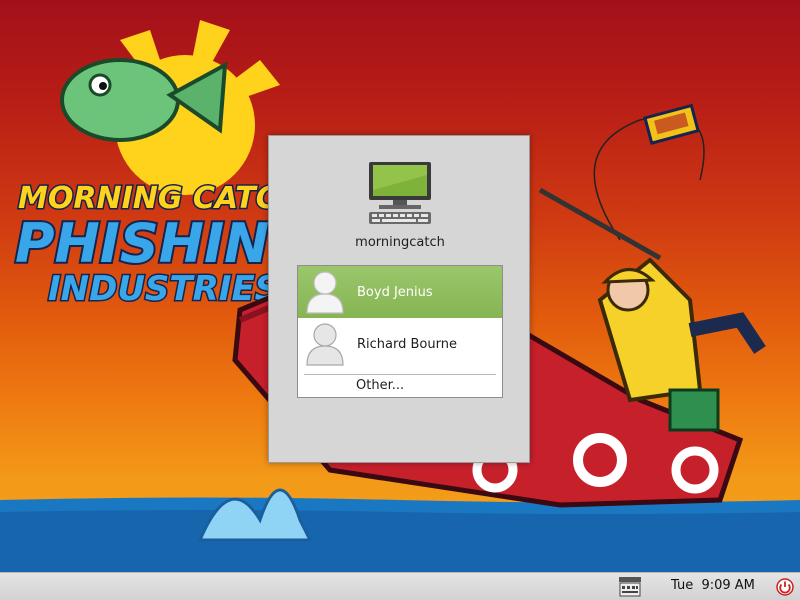 This screenshot has height=600, width=800. Describe the element at coordinates (400, 586) in the screenshot. I see `bottom-panel: Tue 9:09 AM` at that location.